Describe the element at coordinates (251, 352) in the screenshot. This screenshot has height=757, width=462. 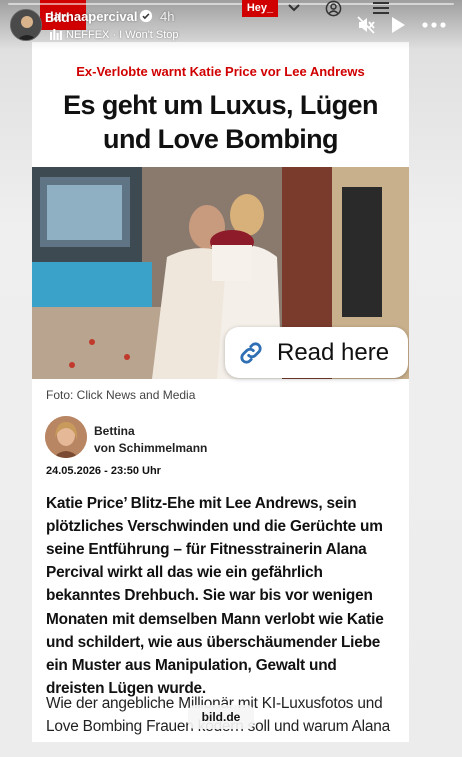
I see `link-icon` at that location.